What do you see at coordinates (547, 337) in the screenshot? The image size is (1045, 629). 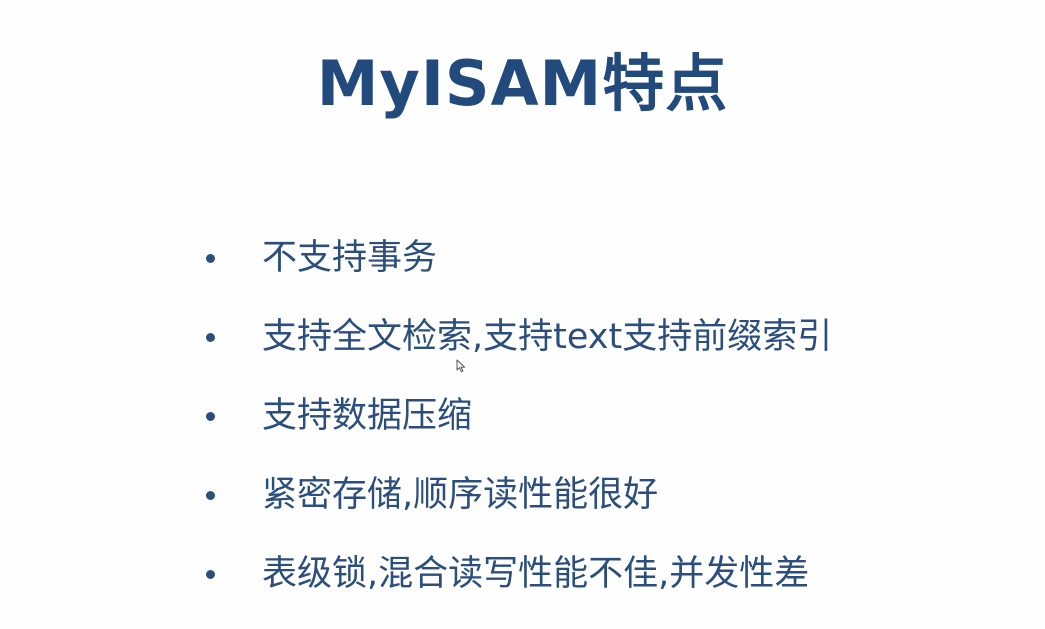 I see `bullet-text-2: 支持全文检索,支持text支持前缀索引` at bounding box center [547, 337].